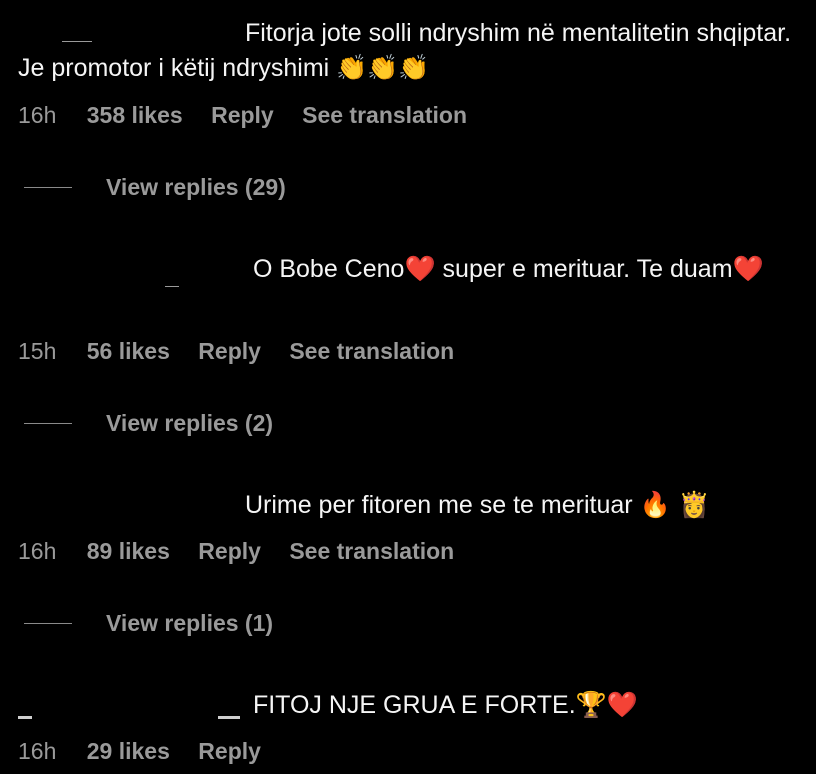 The image size is (816, 774). I want to click on comment-meta: 16h 29 likes Reply, so click(150, 751).